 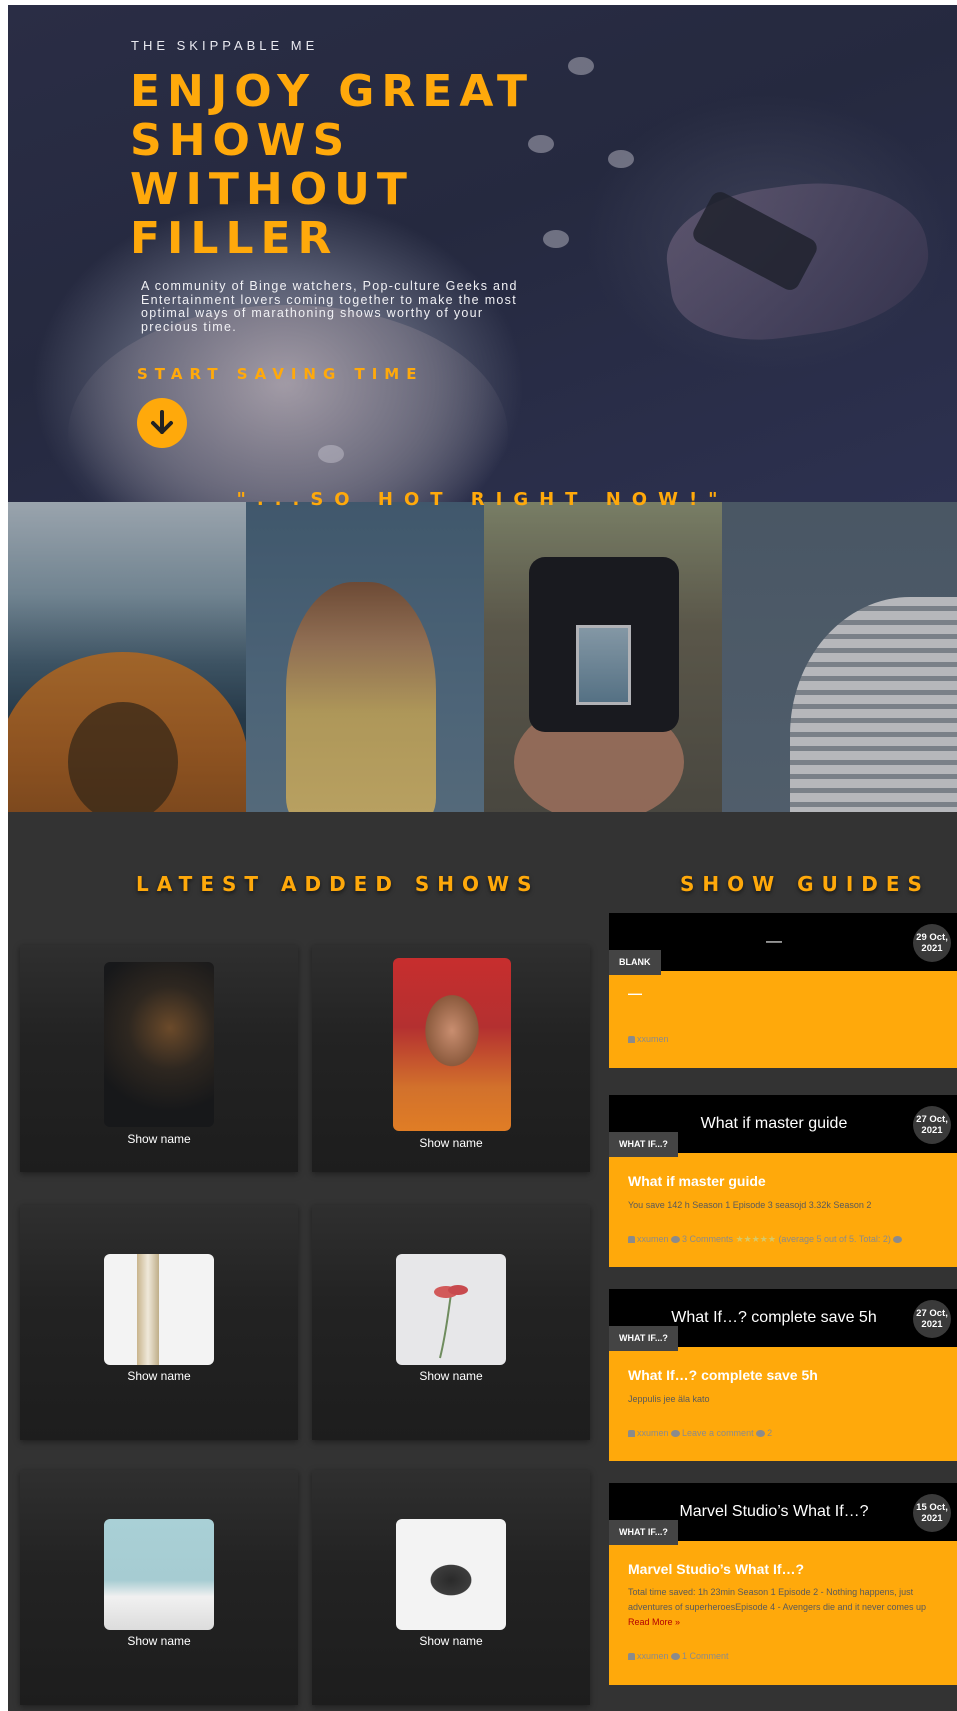 I want to click on date-badge: 15 Oct, 2021, so click(x=932, y=1513).